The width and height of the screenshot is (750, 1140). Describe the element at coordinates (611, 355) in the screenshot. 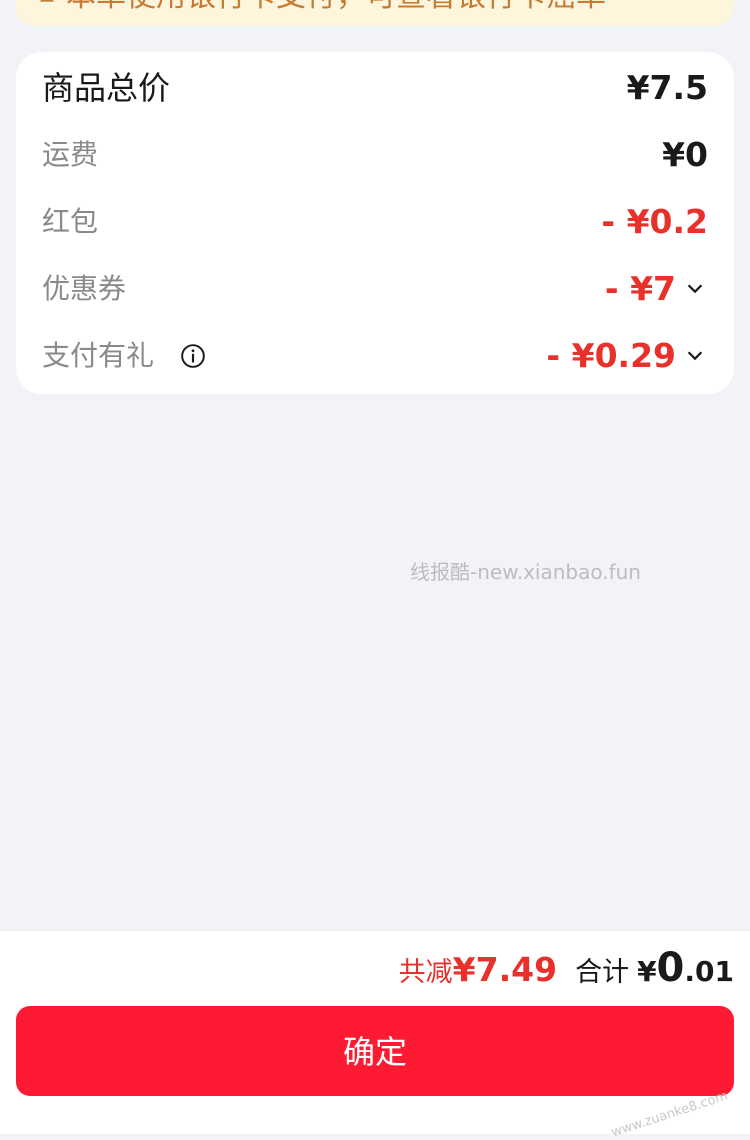

I see `payment-gift-value: - ¥0.29` at that location.